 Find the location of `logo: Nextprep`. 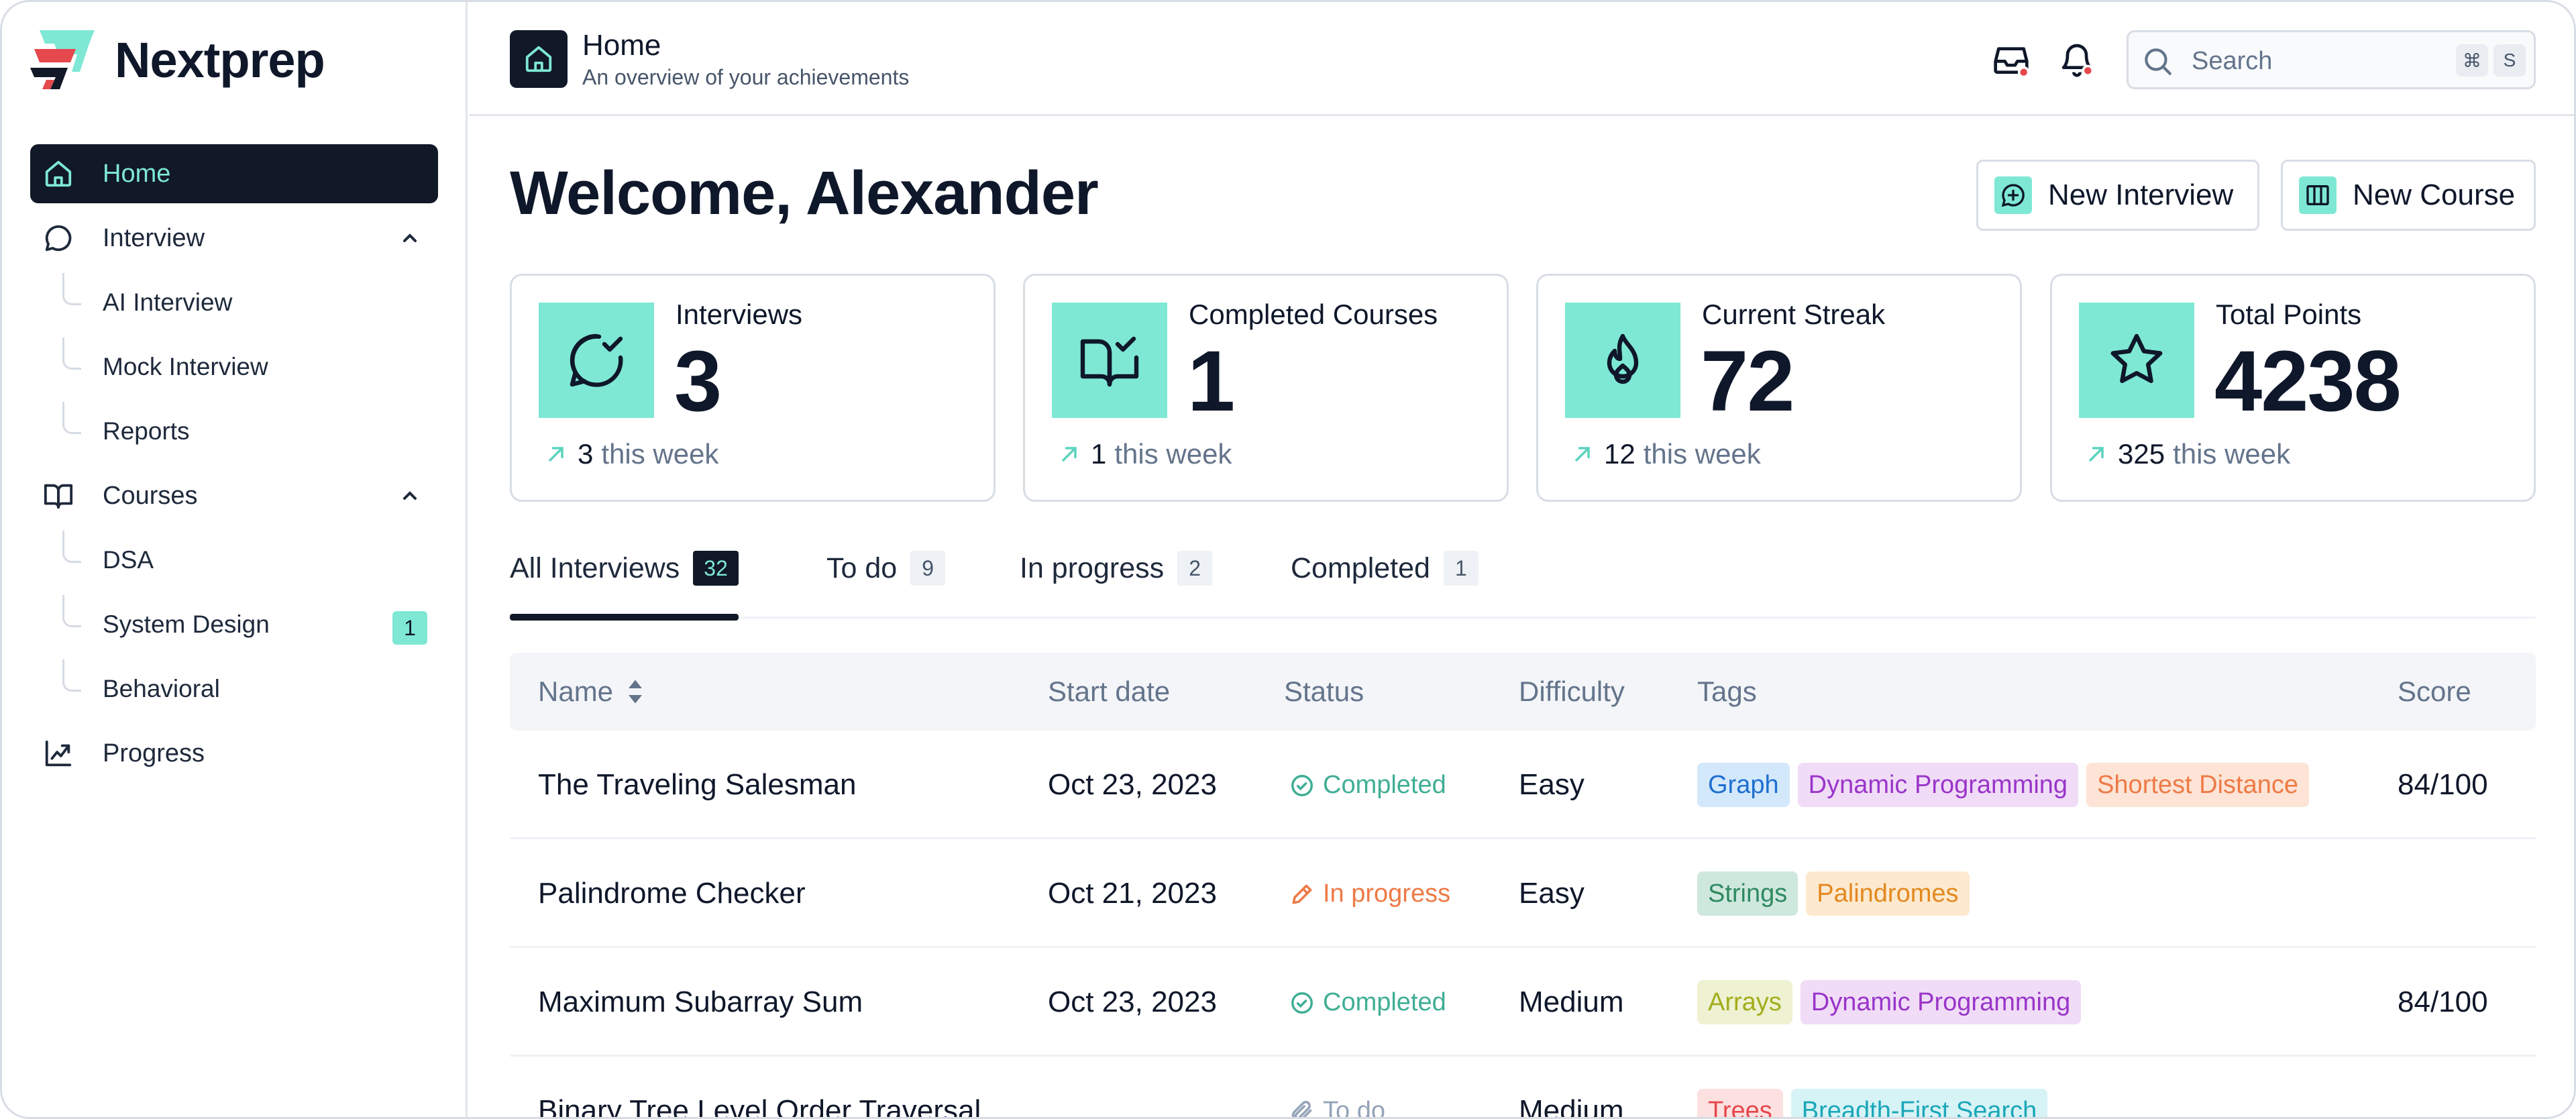

logo: Nextprep is located at coordinates (177, 60).